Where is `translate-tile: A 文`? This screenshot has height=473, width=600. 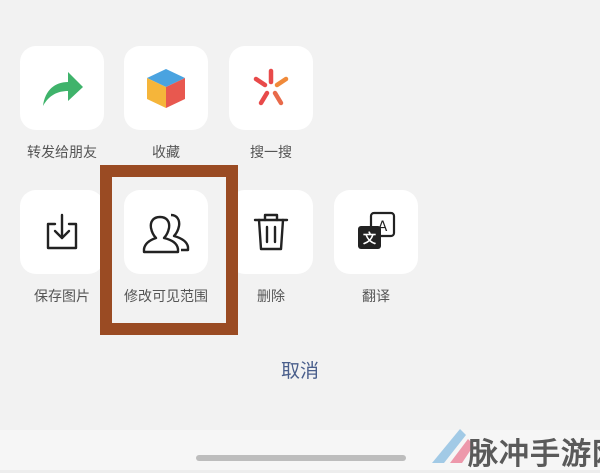
translate-tile: A 文 is located at coordinates (376, 232).